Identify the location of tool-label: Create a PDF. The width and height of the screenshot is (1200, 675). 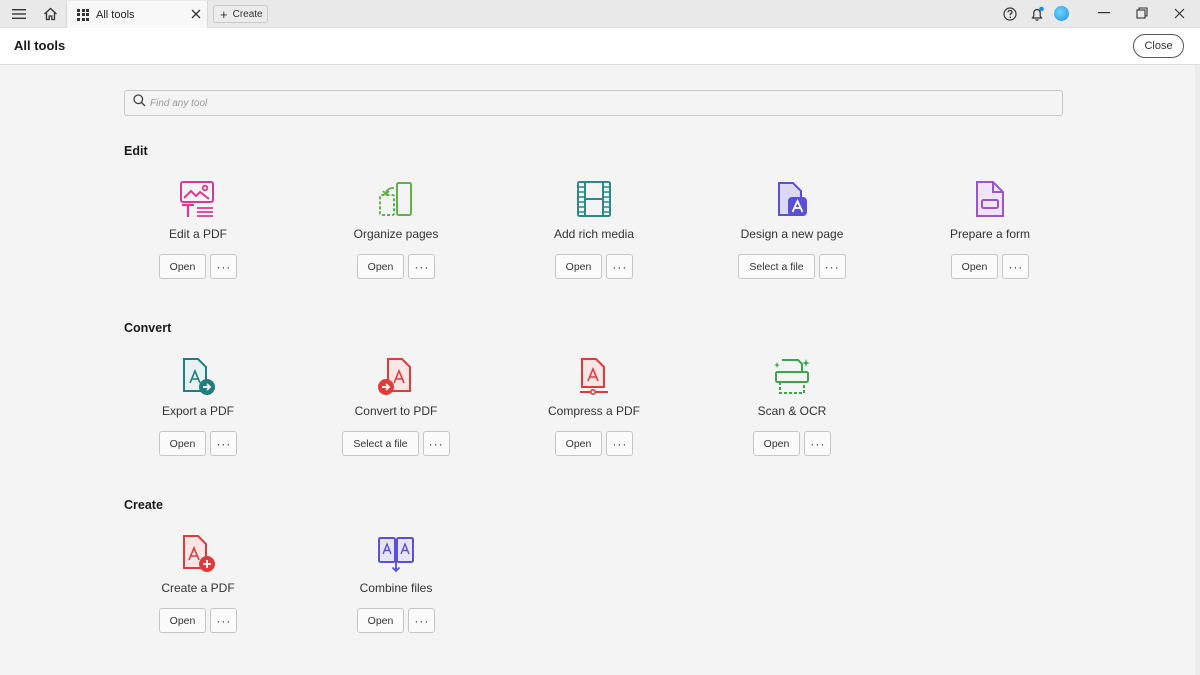
(198, 588).